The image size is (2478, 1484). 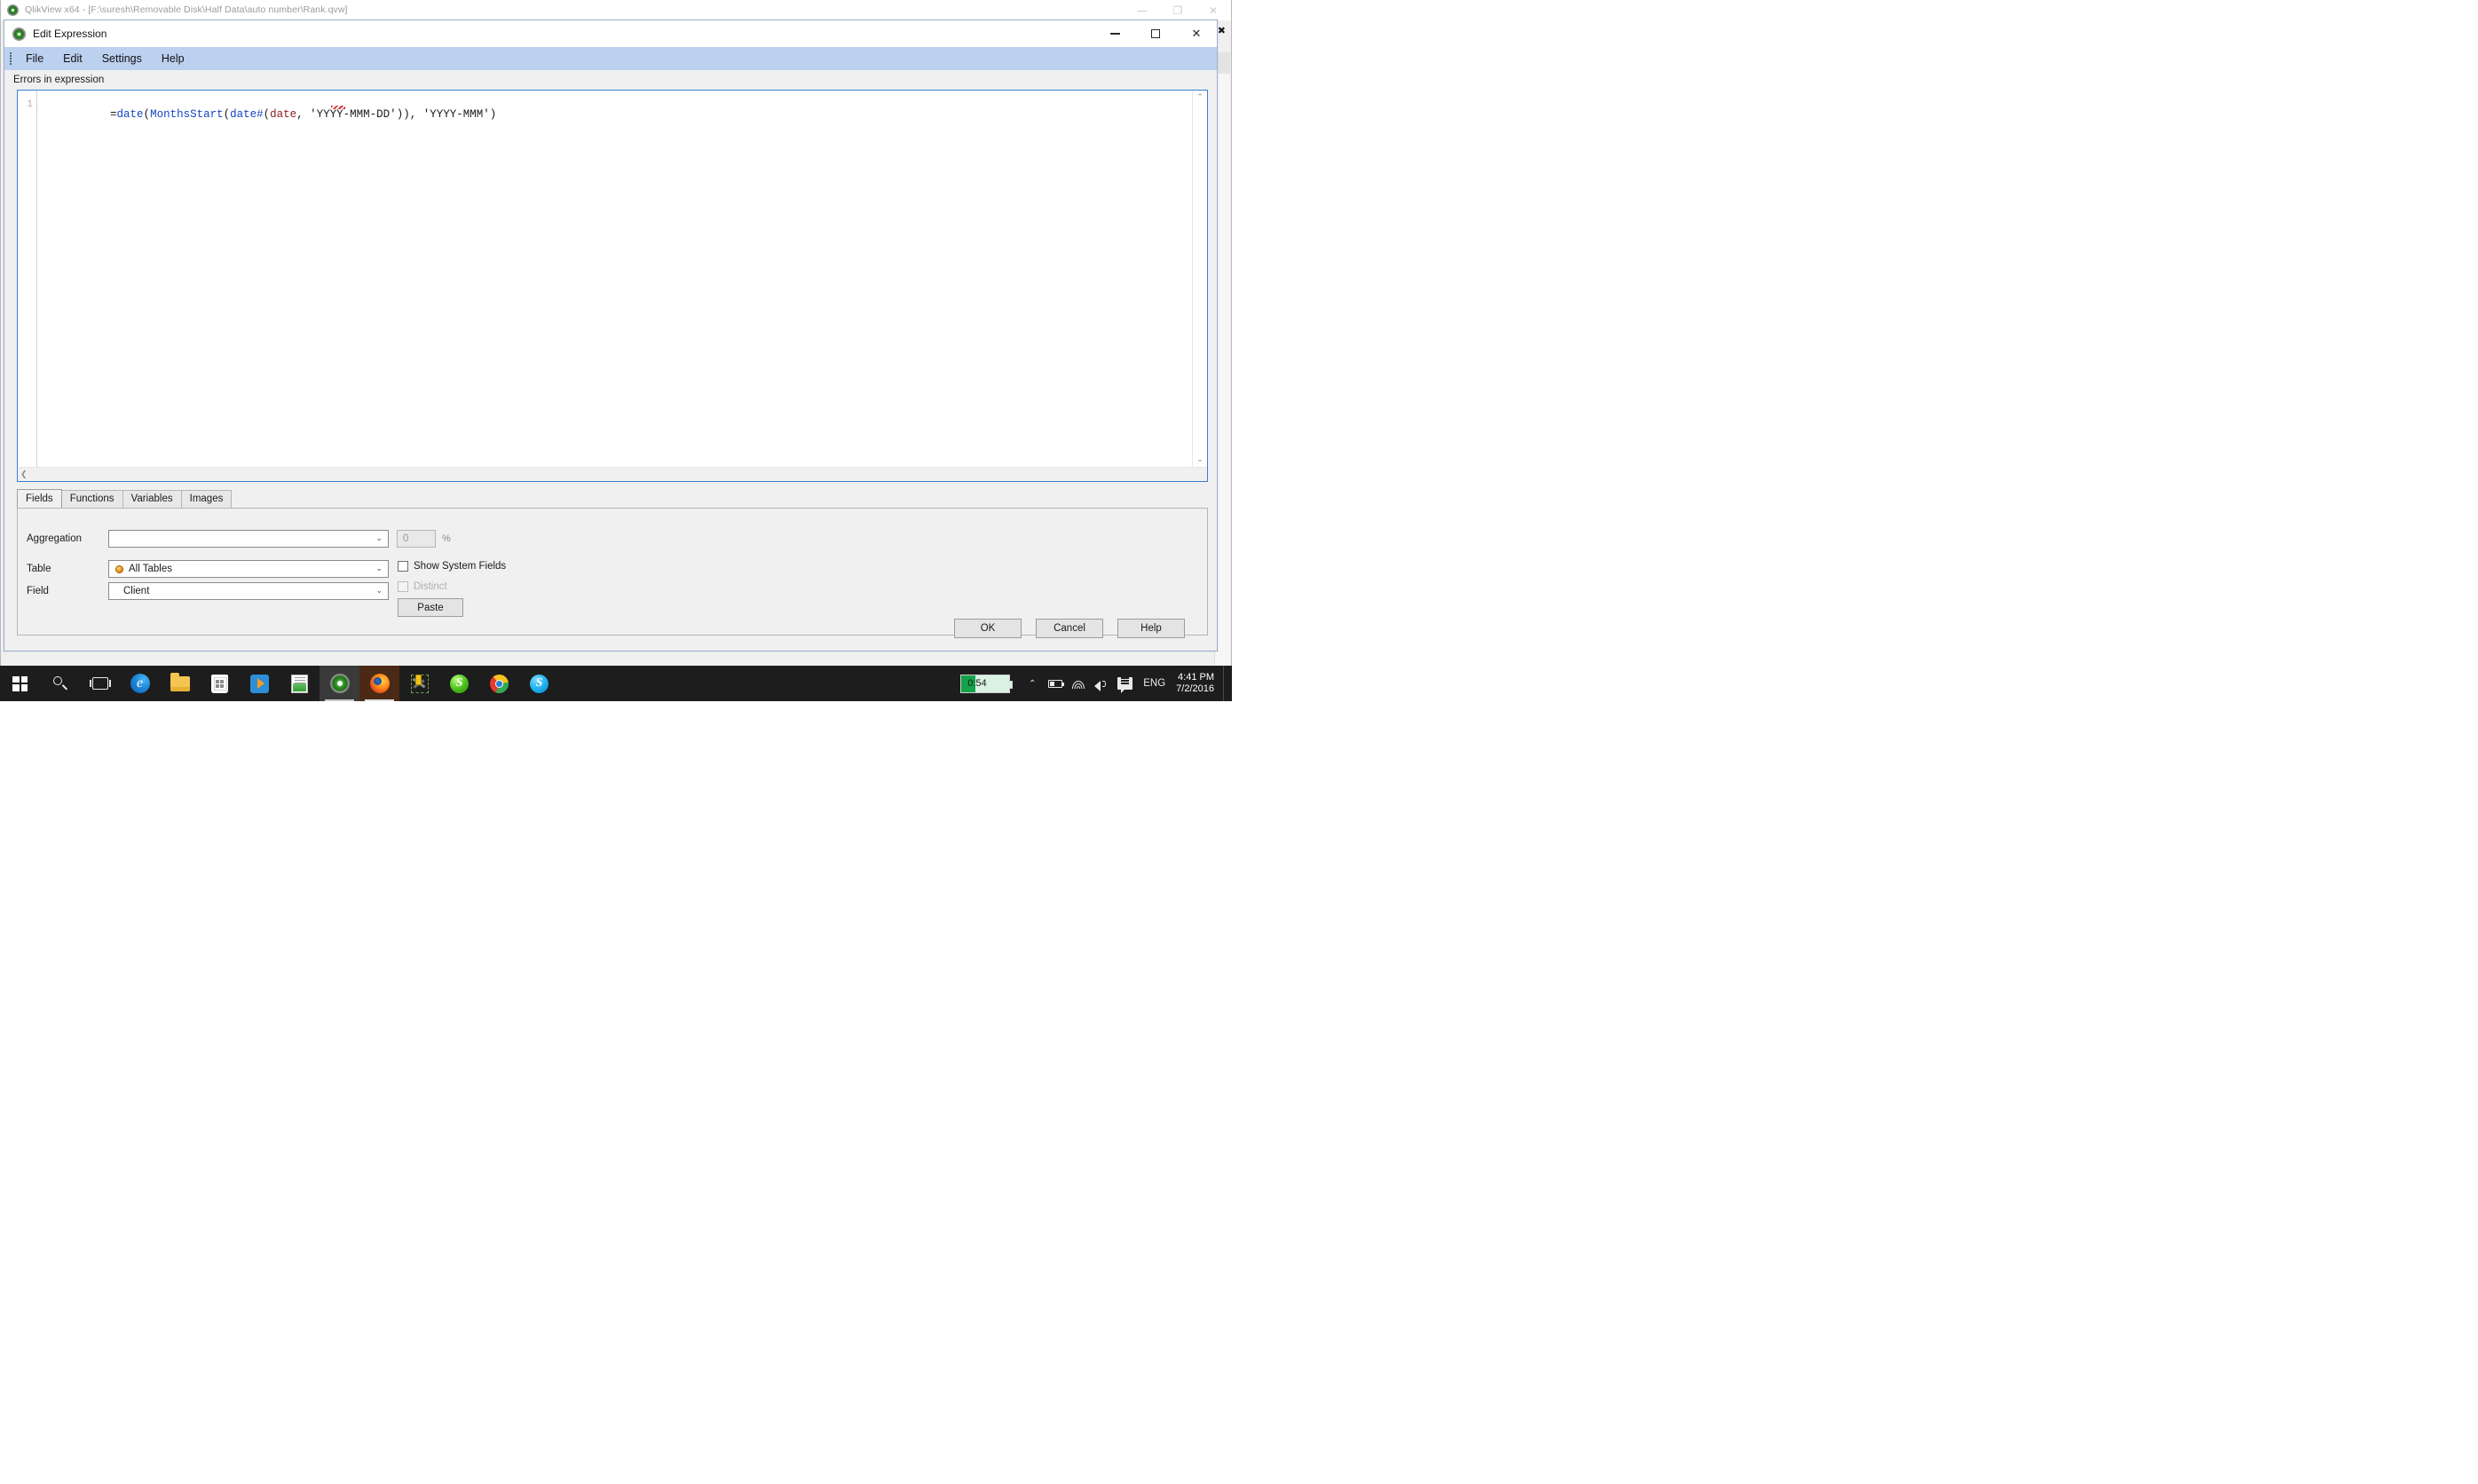 I want to click on menu-item-help: Help, so click(x=173, y=58).